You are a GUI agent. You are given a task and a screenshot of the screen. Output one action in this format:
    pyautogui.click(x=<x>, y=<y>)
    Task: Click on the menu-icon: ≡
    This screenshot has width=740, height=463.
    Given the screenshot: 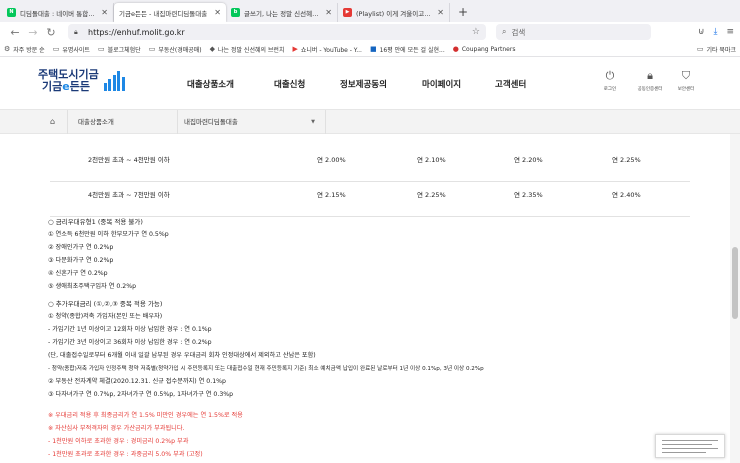 What is the action you would take?
    pyautogui.click(x=730, y=32)
    